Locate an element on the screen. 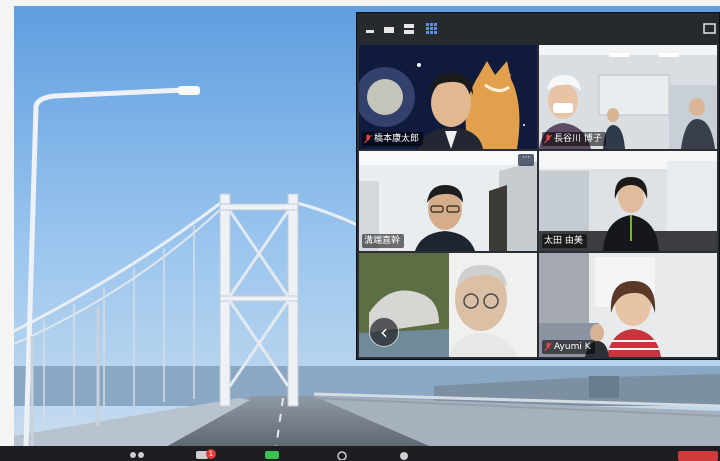 This screenshot has height=461, width=720. more-options-icon: ··· is located at coordinates (526, 160).